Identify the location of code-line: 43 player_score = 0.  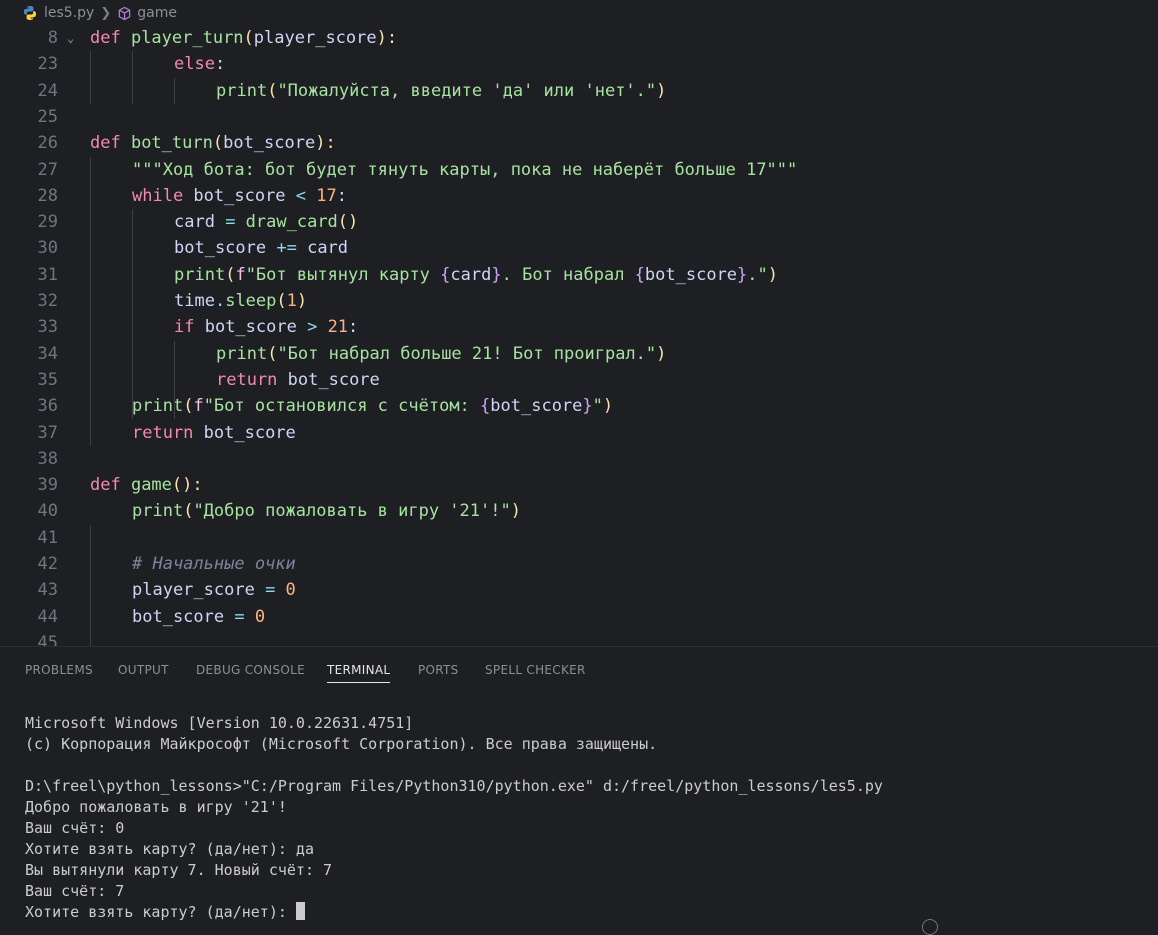
(579, 590).